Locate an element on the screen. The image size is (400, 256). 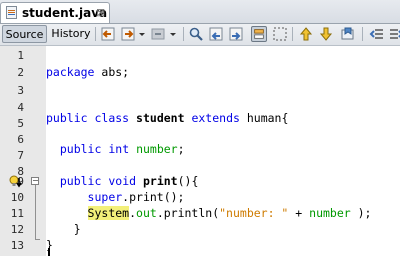
line-number: 7 is located at coordinates (20, 155).